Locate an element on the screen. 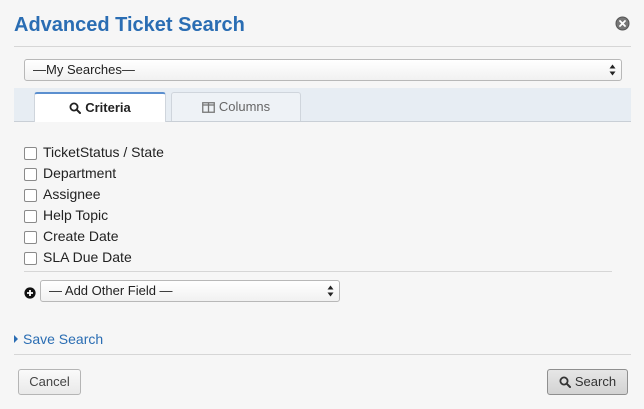 This screenshot has width=644, height=409. criteria-label: Create Date is located at coordinates (81, 236).